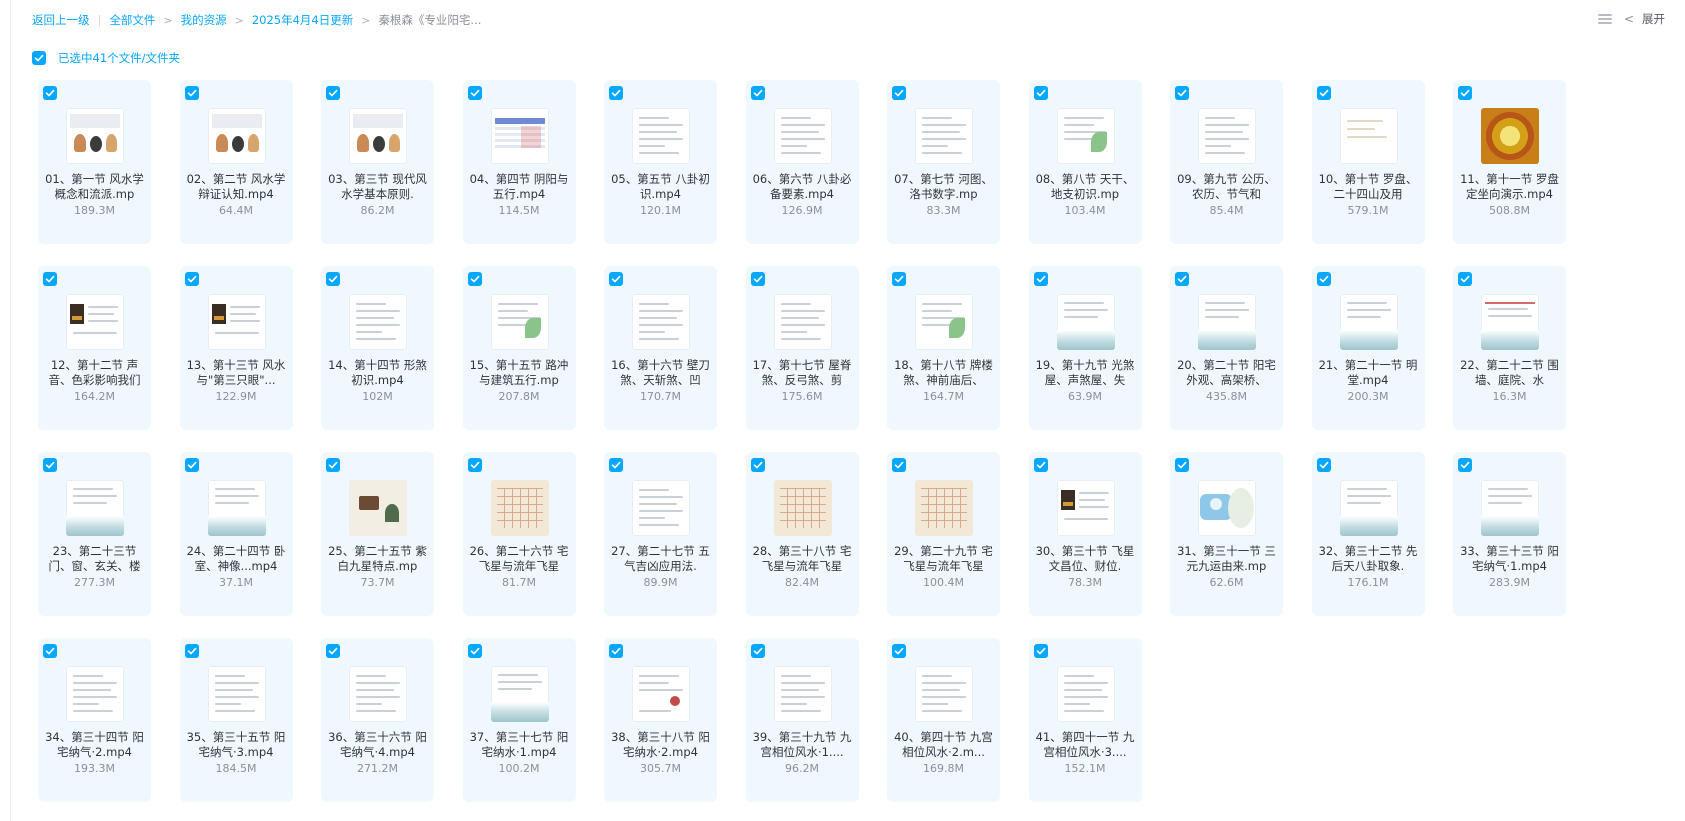  What do you see at coordinates (943, 534) in the screenshot?
I see `file-tile: 29、第二十九节 宅飞星与流年飞星 100.4M` at bounding box center [943, 534].